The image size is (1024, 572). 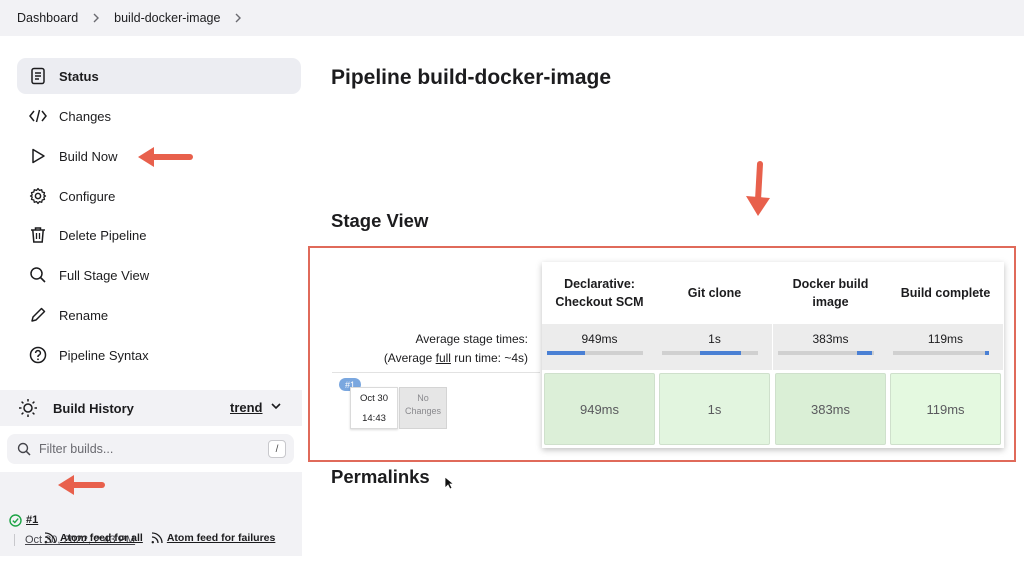 I want to click on atom-feed-all-link: Atom feed for all, so click(x=93, y=538).